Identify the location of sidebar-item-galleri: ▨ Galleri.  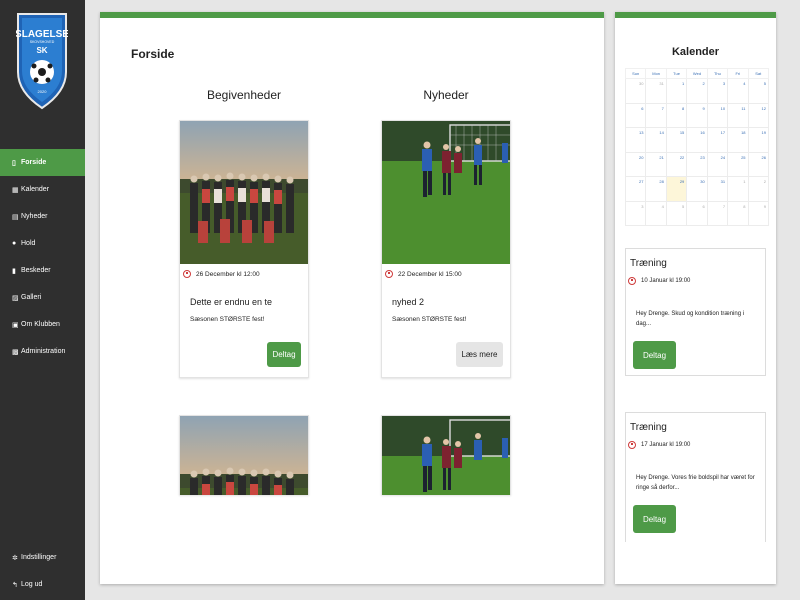
(42, 297).